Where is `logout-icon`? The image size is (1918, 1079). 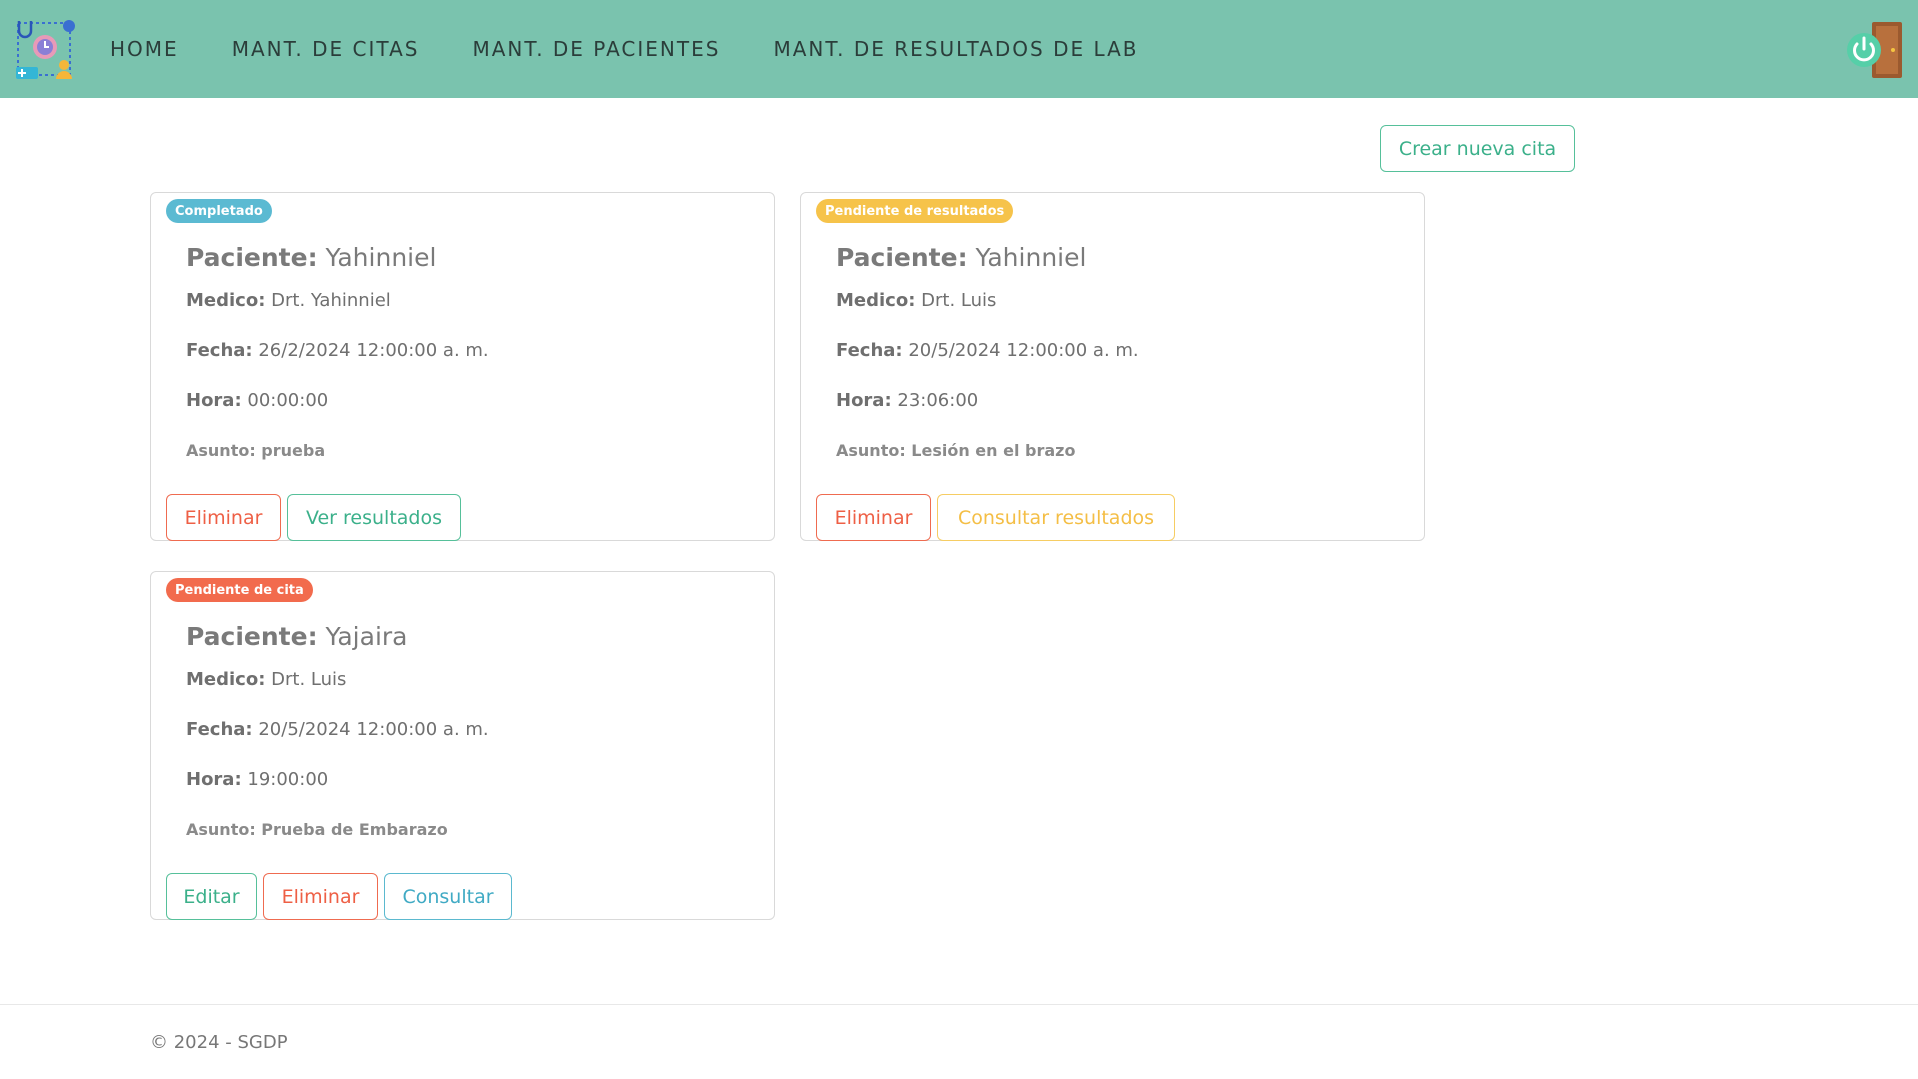
logout-icon is located at coordinates (1876, 50).